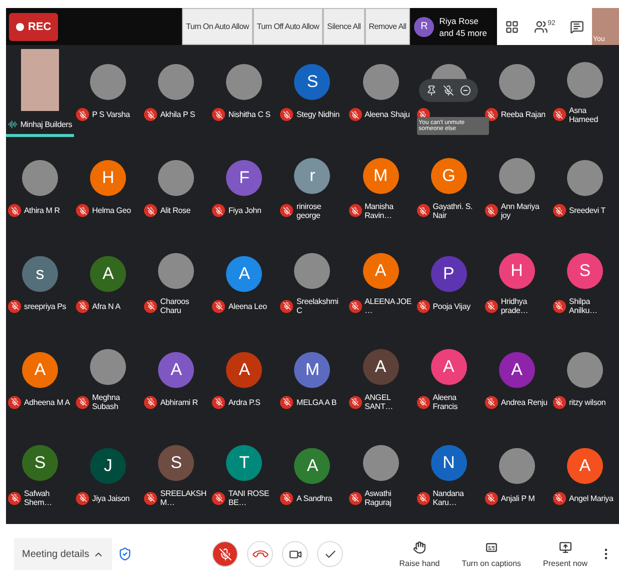 The image size is (619, 584). Describe the element at coordinates (314, 498) in the screenshot. I see `participant-name: A Sandhra` at that location.